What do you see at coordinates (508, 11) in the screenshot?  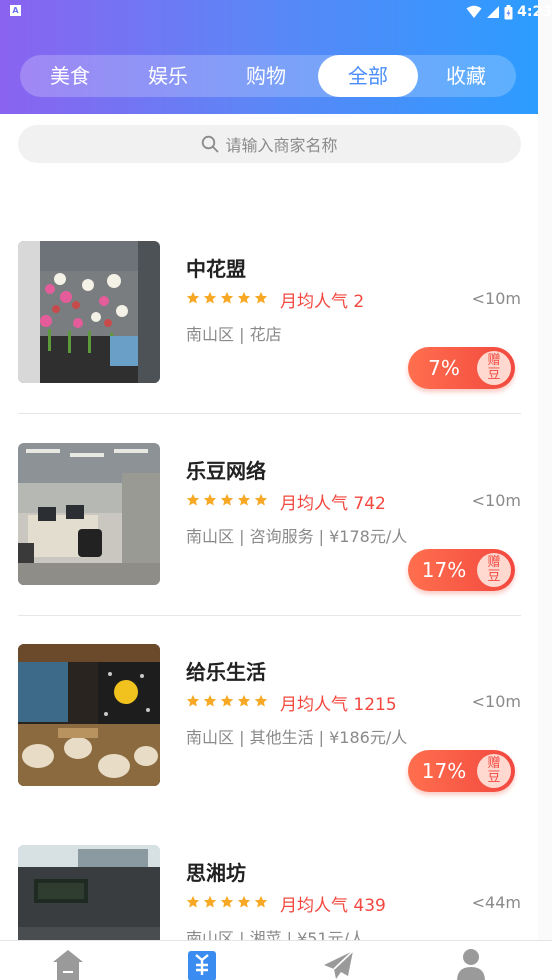 I see `battery-icon` at bounding box center [508, 11].